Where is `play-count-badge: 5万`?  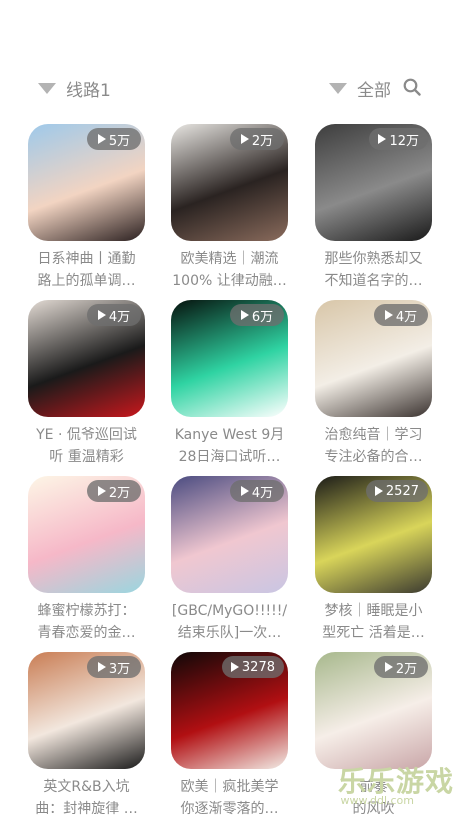
play-count-badge: 5万 is located at coordinates (114, 139).